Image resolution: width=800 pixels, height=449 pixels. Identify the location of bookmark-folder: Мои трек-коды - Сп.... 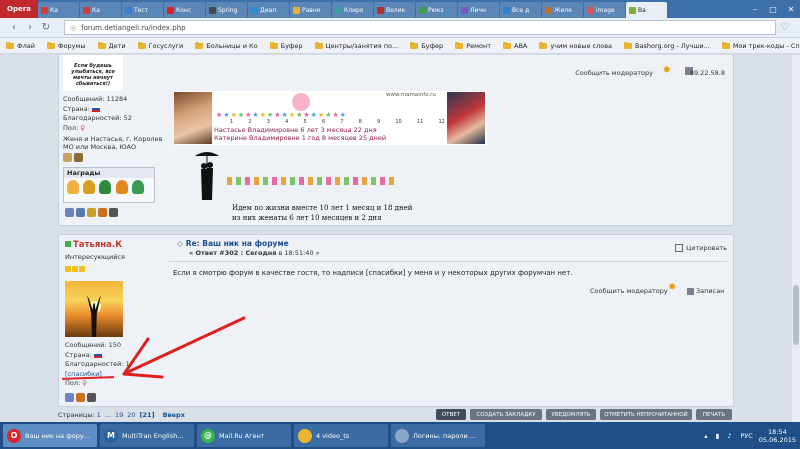
(760, 45).